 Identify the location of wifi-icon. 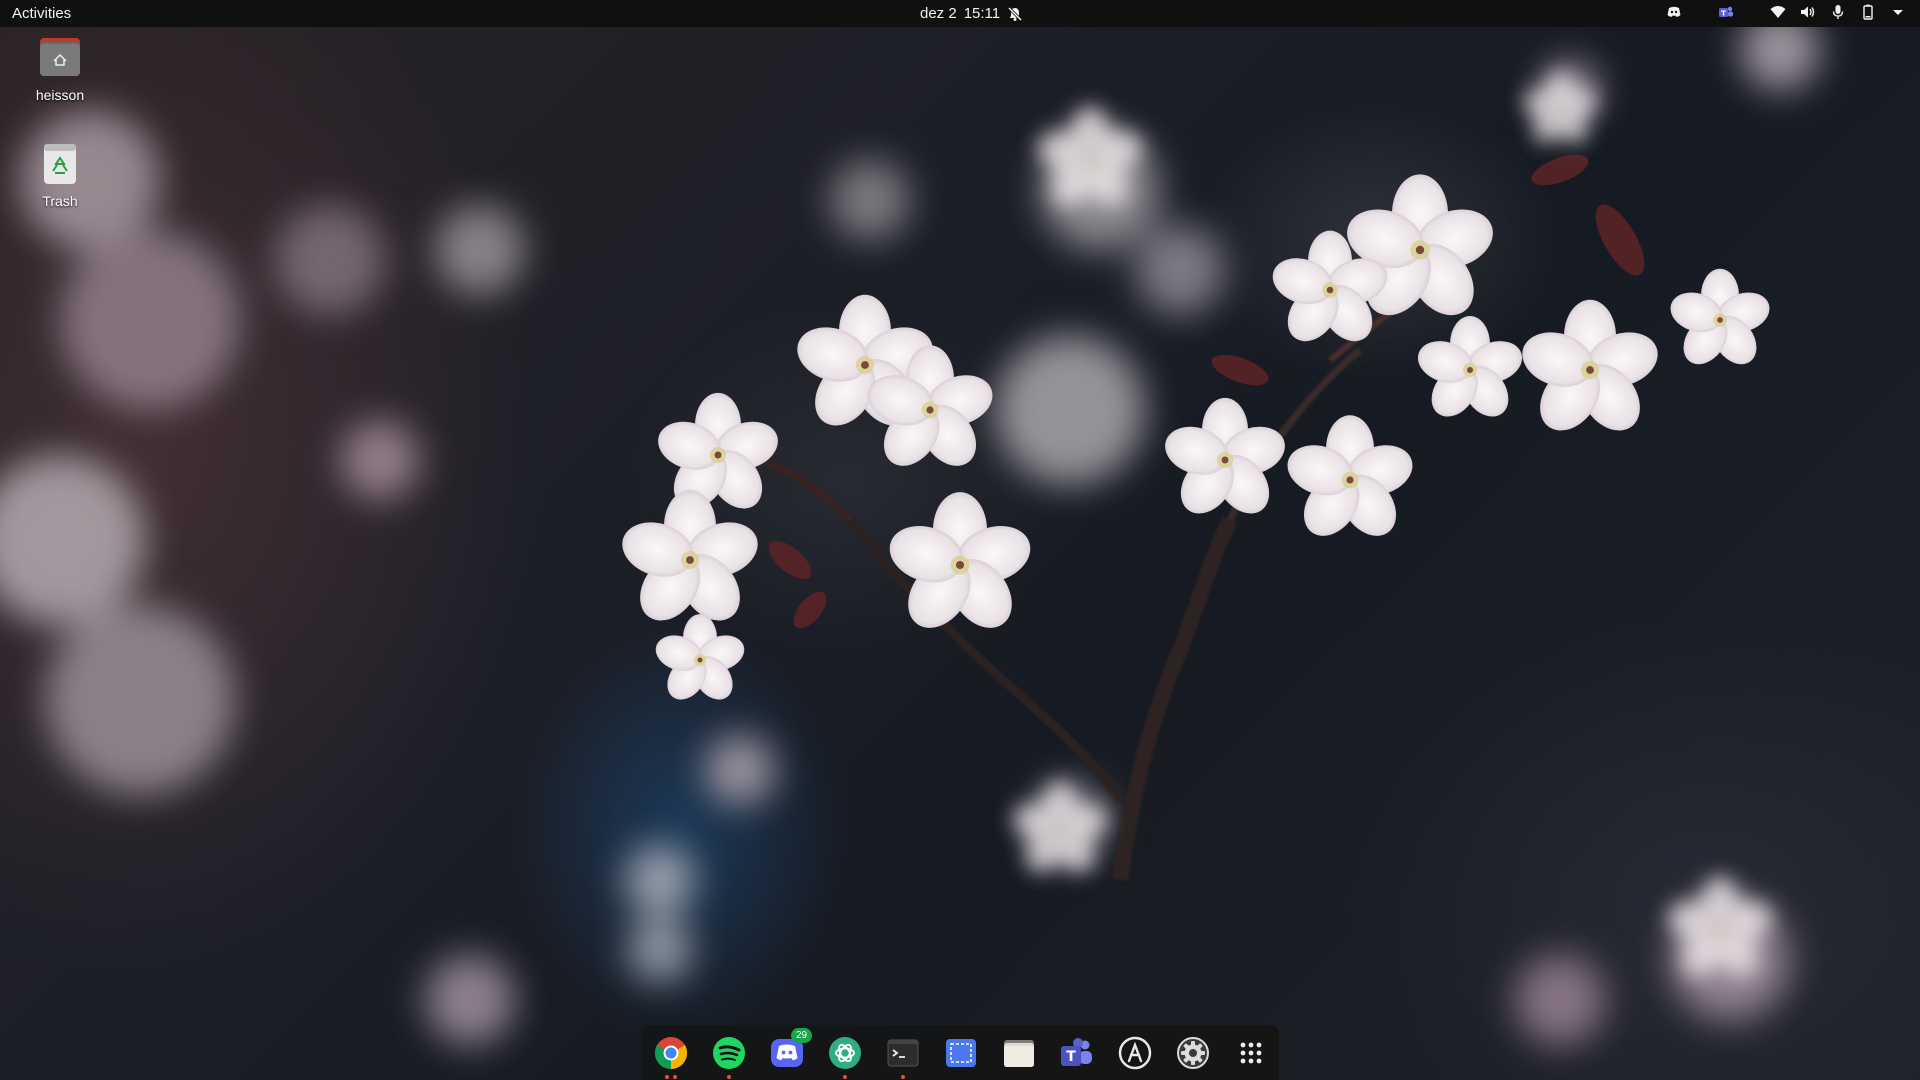
(1778, 12).